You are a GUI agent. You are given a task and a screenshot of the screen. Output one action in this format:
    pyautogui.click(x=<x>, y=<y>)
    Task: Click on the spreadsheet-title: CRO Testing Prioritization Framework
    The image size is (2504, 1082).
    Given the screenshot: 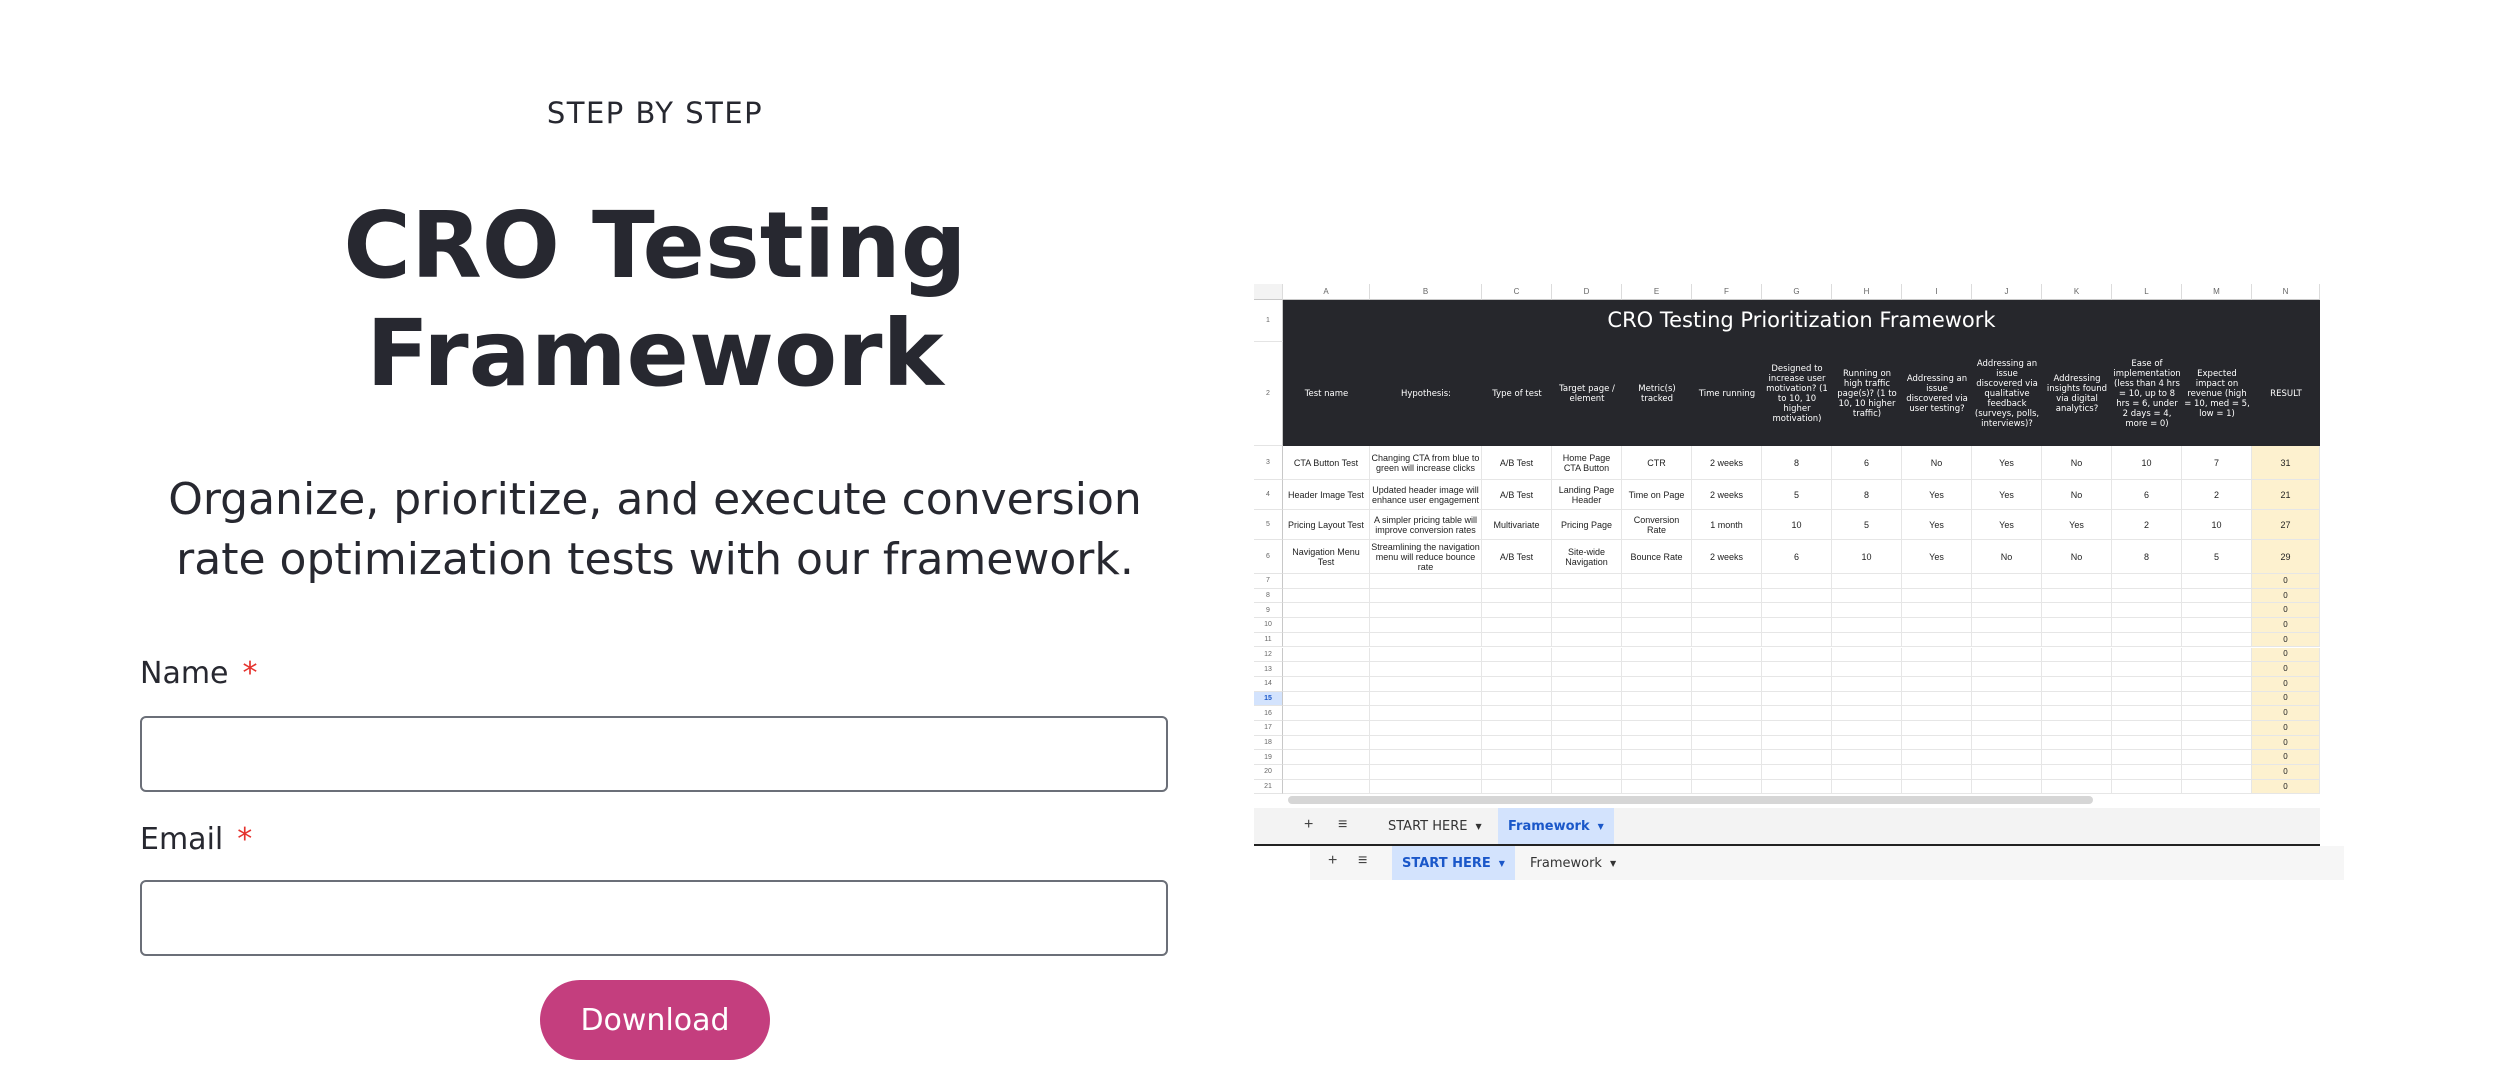 What is the action you would take?
    pyautogui.click(x=1801, y=320)
    